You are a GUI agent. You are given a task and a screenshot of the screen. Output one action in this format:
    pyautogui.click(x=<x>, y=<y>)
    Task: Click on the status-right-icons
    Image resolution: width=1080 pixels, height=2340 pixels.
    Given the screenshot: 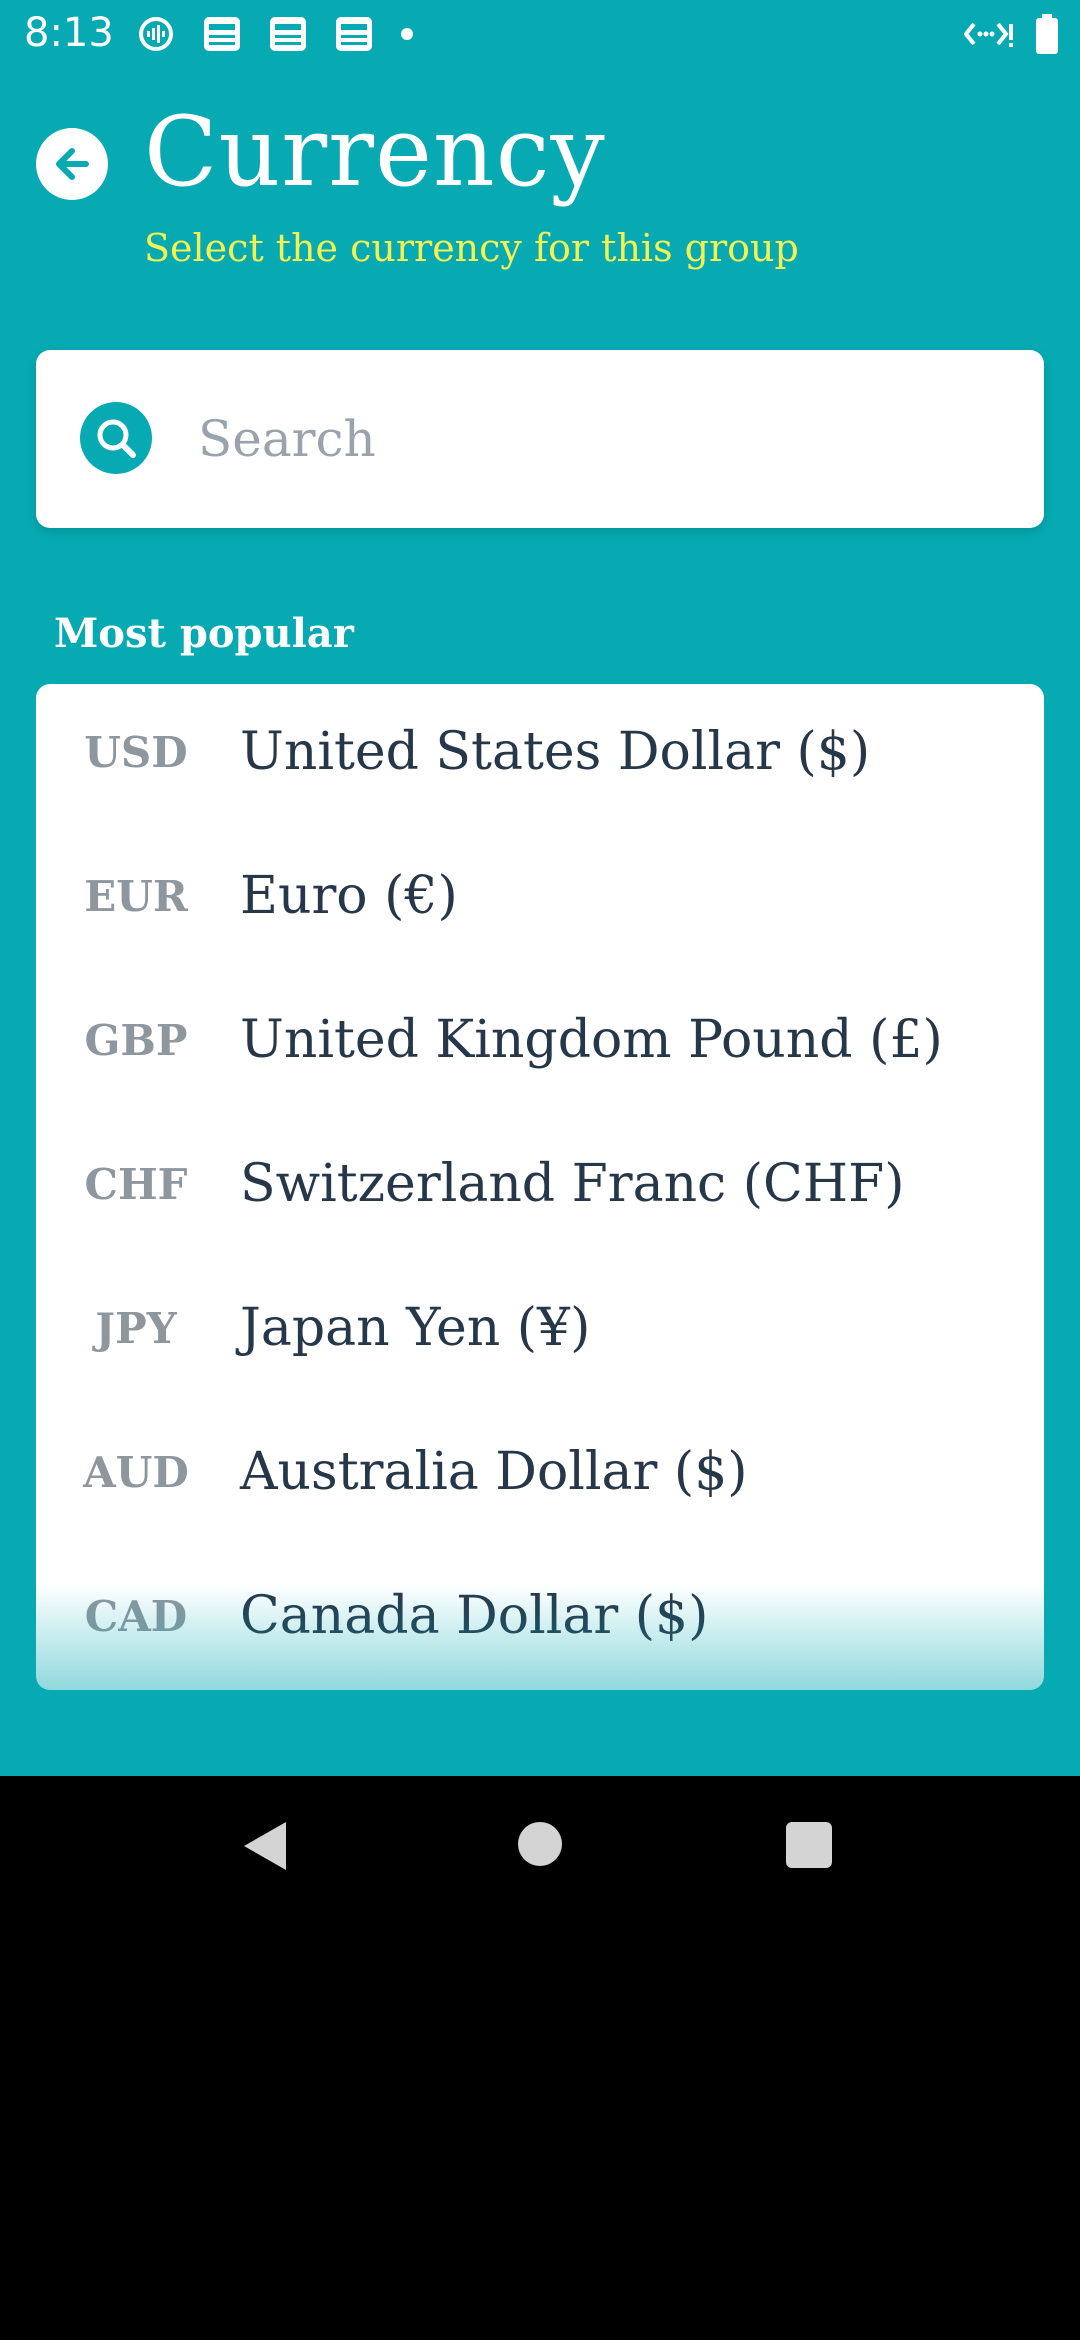 What is the action you would take?
    pyautogui.click(x=1012, y=34)
    